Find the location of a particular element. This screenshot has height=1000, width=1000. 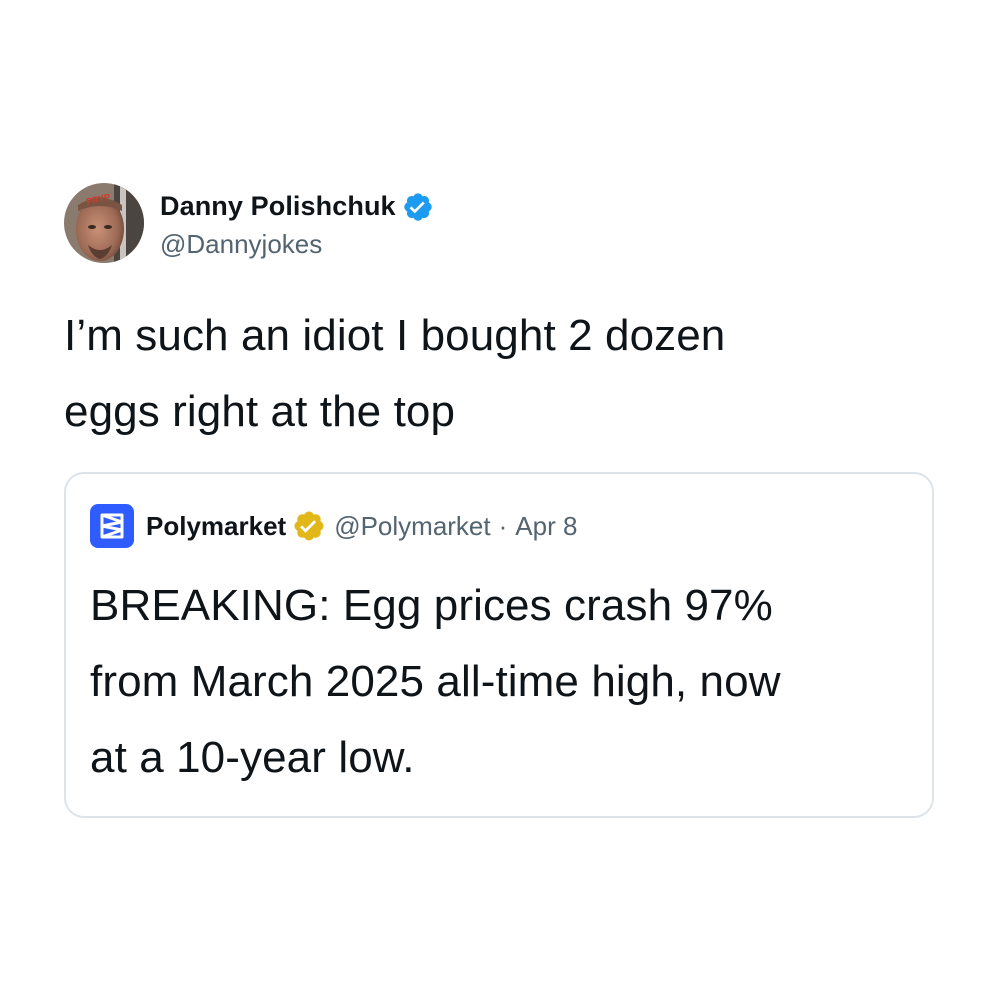

quoted-author-handle: @Polymarket is located at coordinates (412, 526).